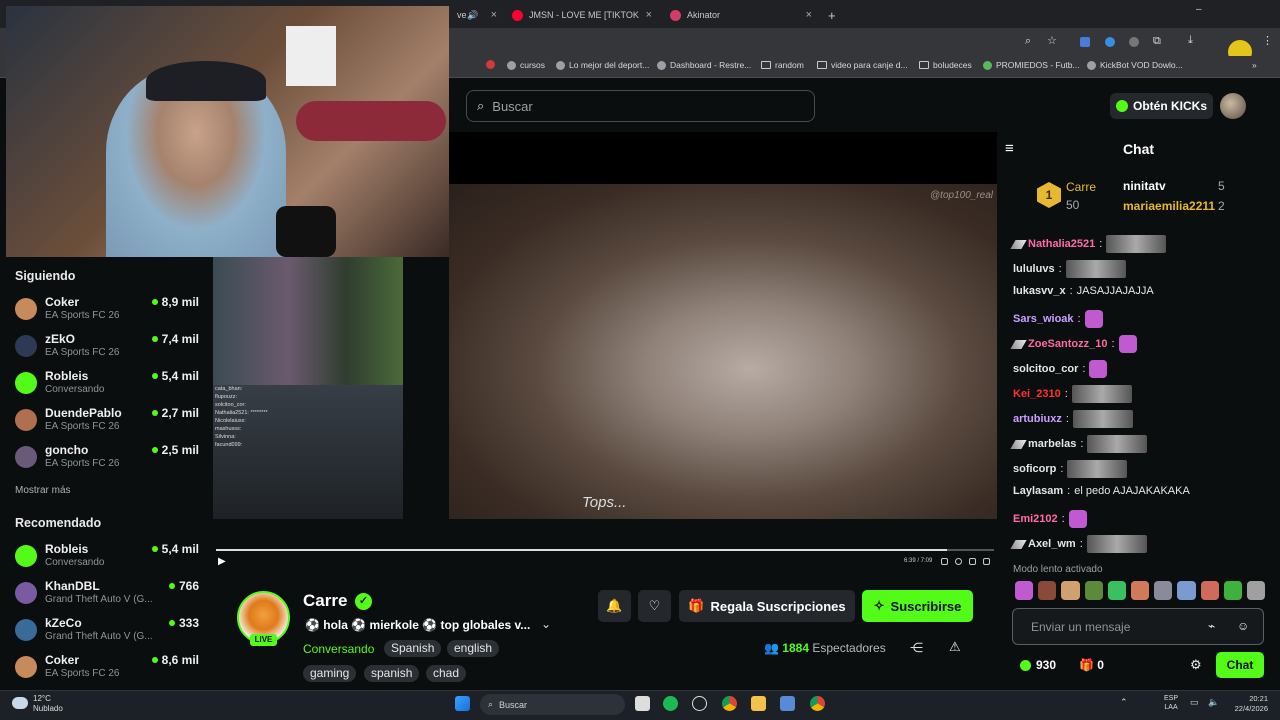  What do you see at coordinates (958, 561) in the screenshot?
I see `gear-icon` at bounding box center [958, 561].